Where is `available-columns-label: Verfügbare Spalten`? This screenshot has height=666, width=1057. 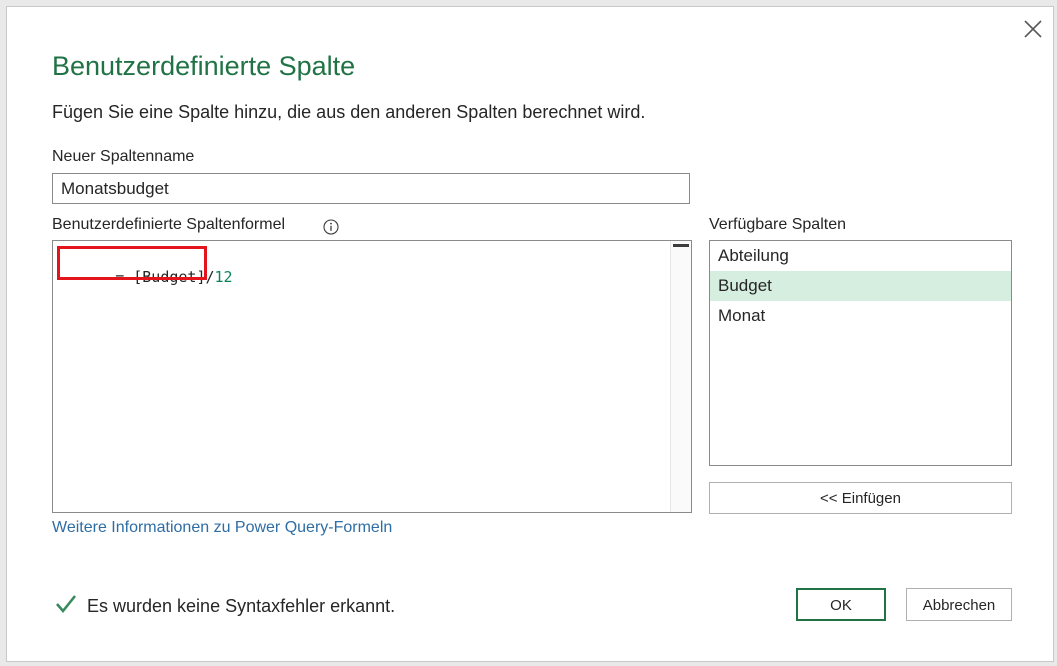 available-columns-label: Verfügbare Spalten is located at coordinates (777, 224).